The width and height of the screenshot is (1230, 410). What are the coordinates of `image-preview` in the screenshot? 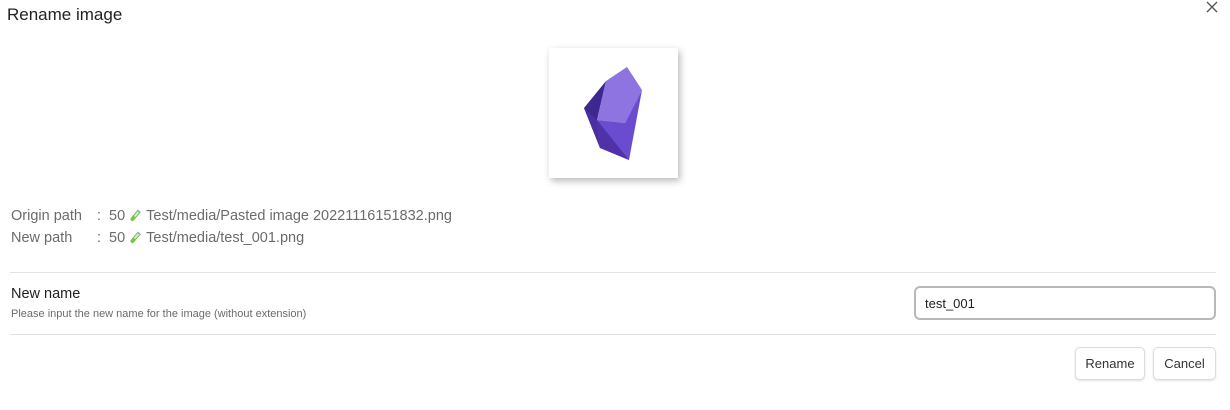 It's located at (613, 113).